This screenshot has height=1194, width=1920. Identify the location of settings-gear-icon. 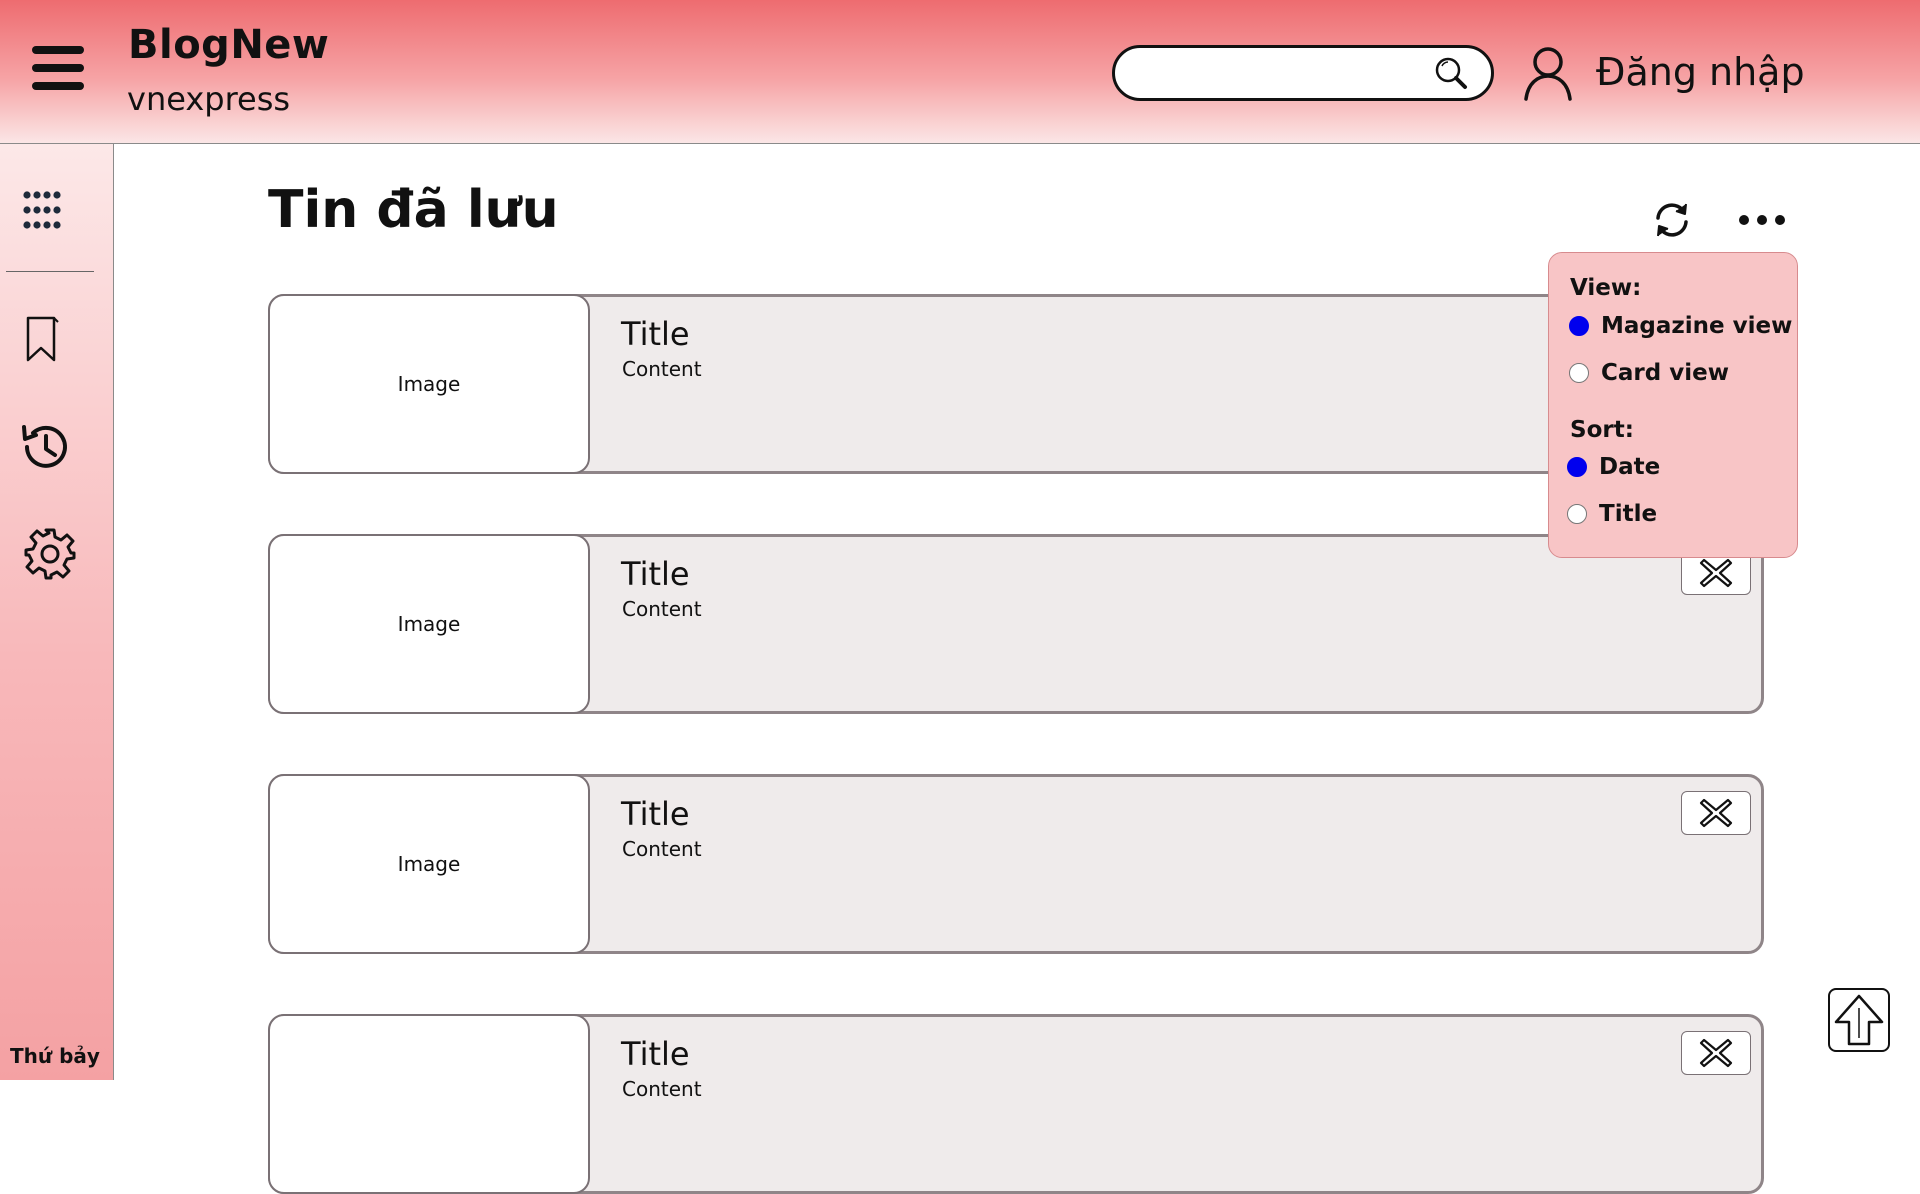
(50, 554).